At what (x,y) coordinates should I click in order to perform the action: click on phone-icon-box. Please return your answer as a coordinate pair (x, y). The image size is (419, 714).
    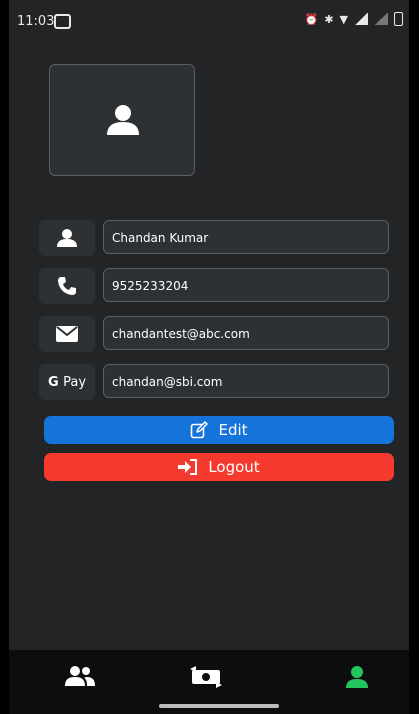
    Looking at the image, I should click on (67, 286).